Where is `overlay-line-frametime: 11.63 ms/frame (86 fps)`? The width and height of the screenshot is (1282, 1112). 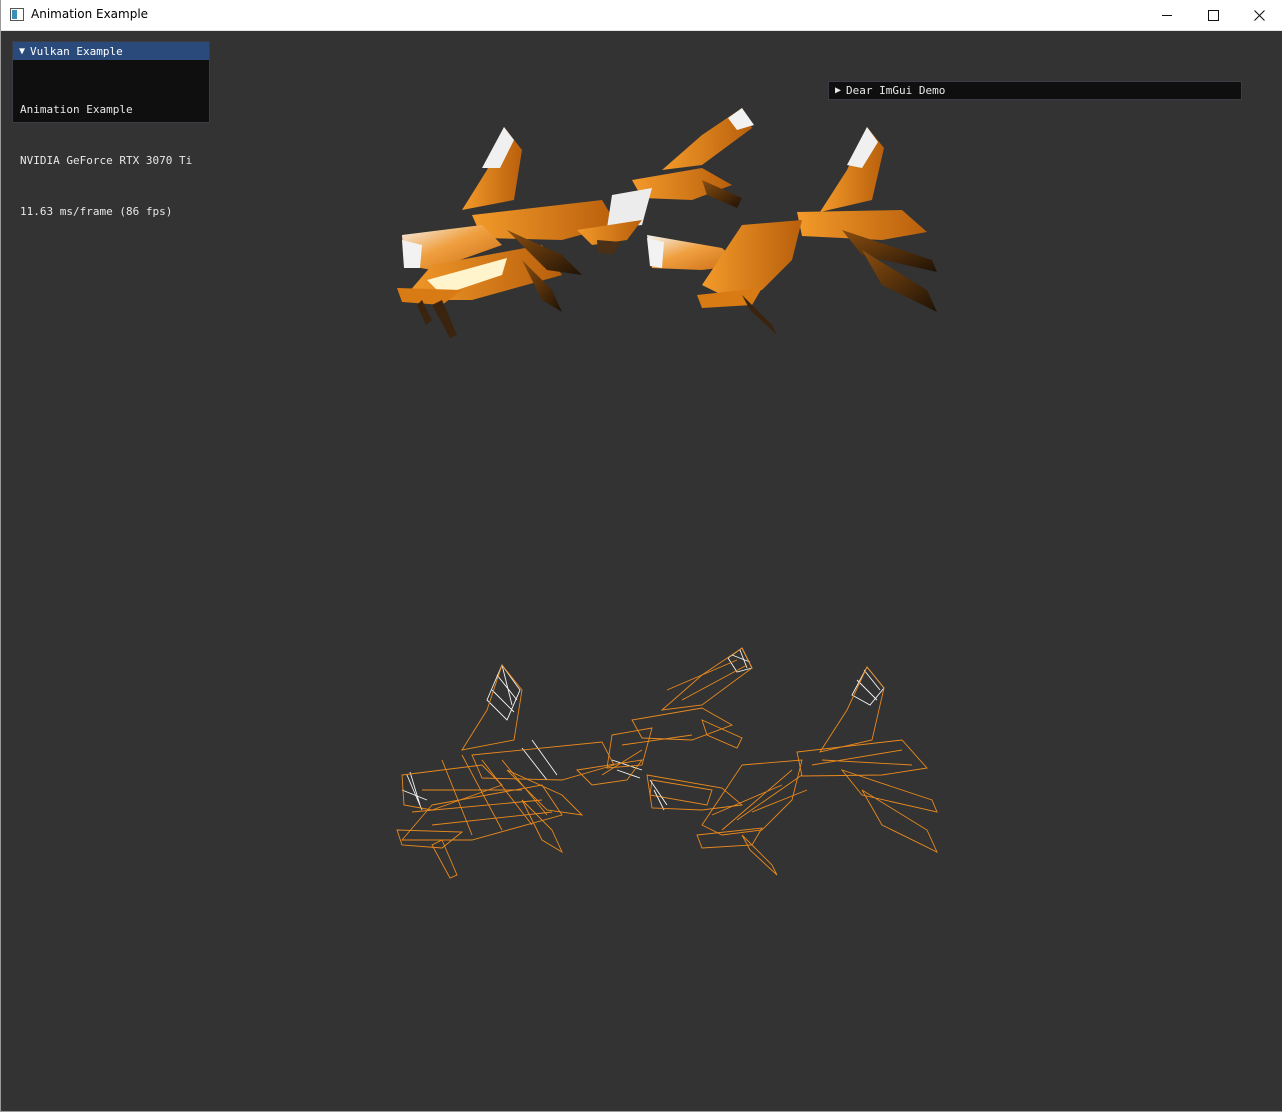 overlay-line-frametime: 11.63 ms/frame (86 fps) is located at coordinates (96, 211).